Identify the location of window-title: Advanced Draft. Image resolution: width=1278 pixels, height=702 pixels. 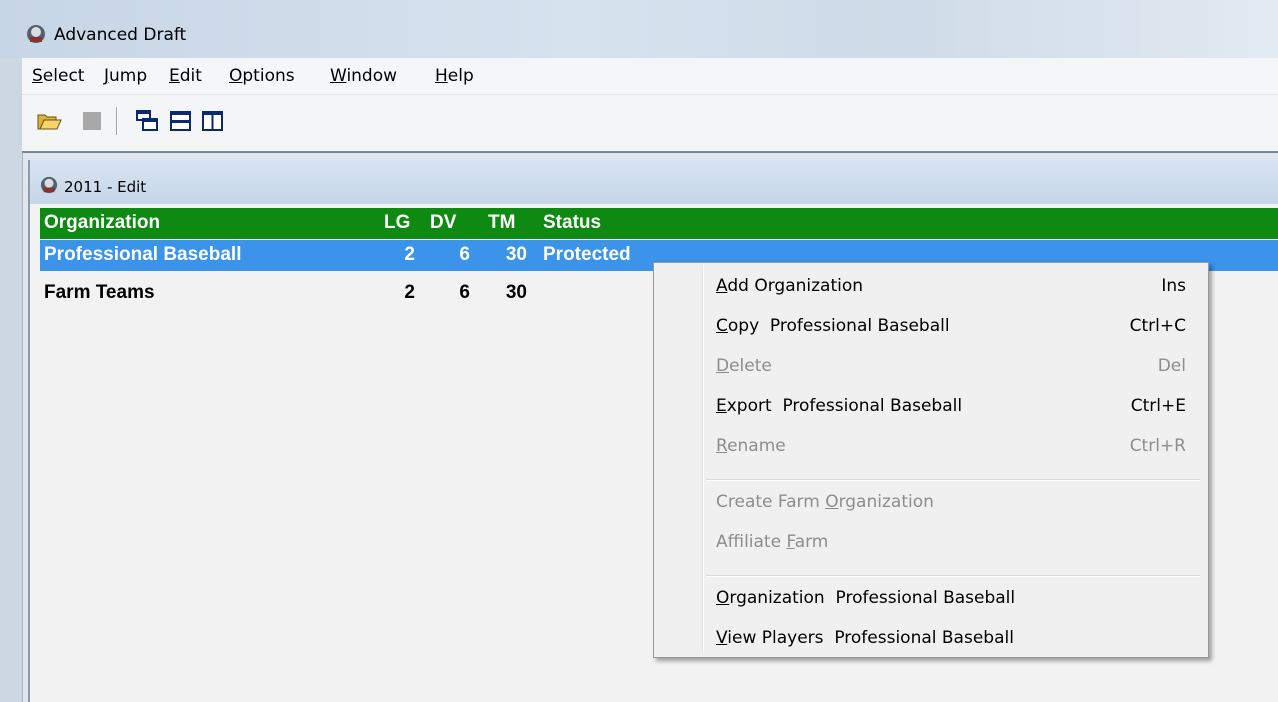
(120, 35).